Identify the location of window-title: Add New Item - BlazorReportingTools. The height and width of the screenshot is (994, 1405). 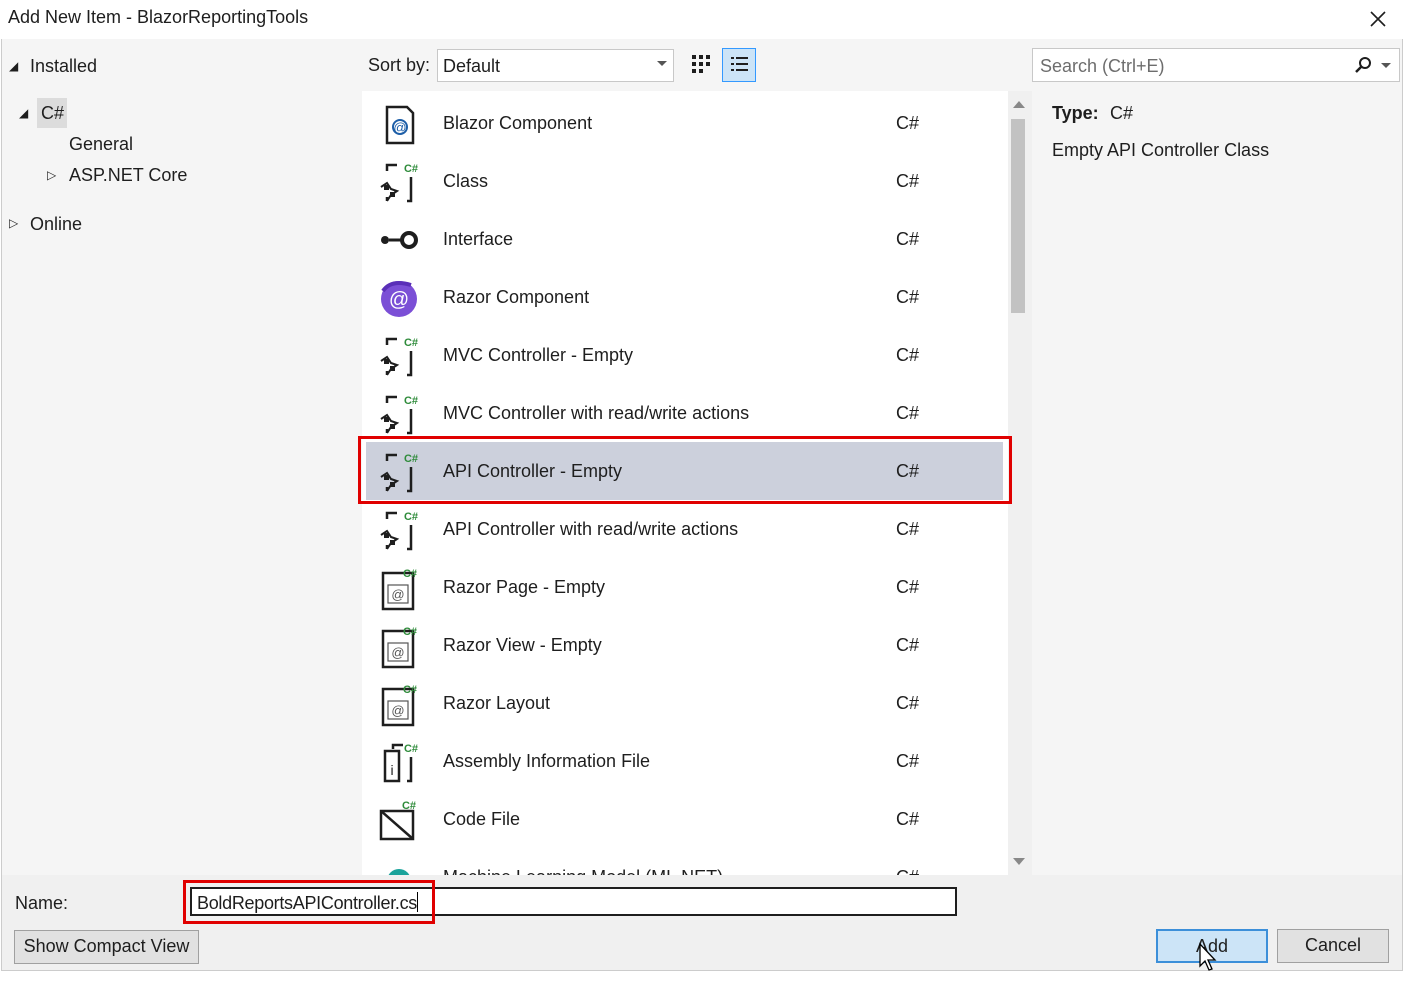
(158, 17).